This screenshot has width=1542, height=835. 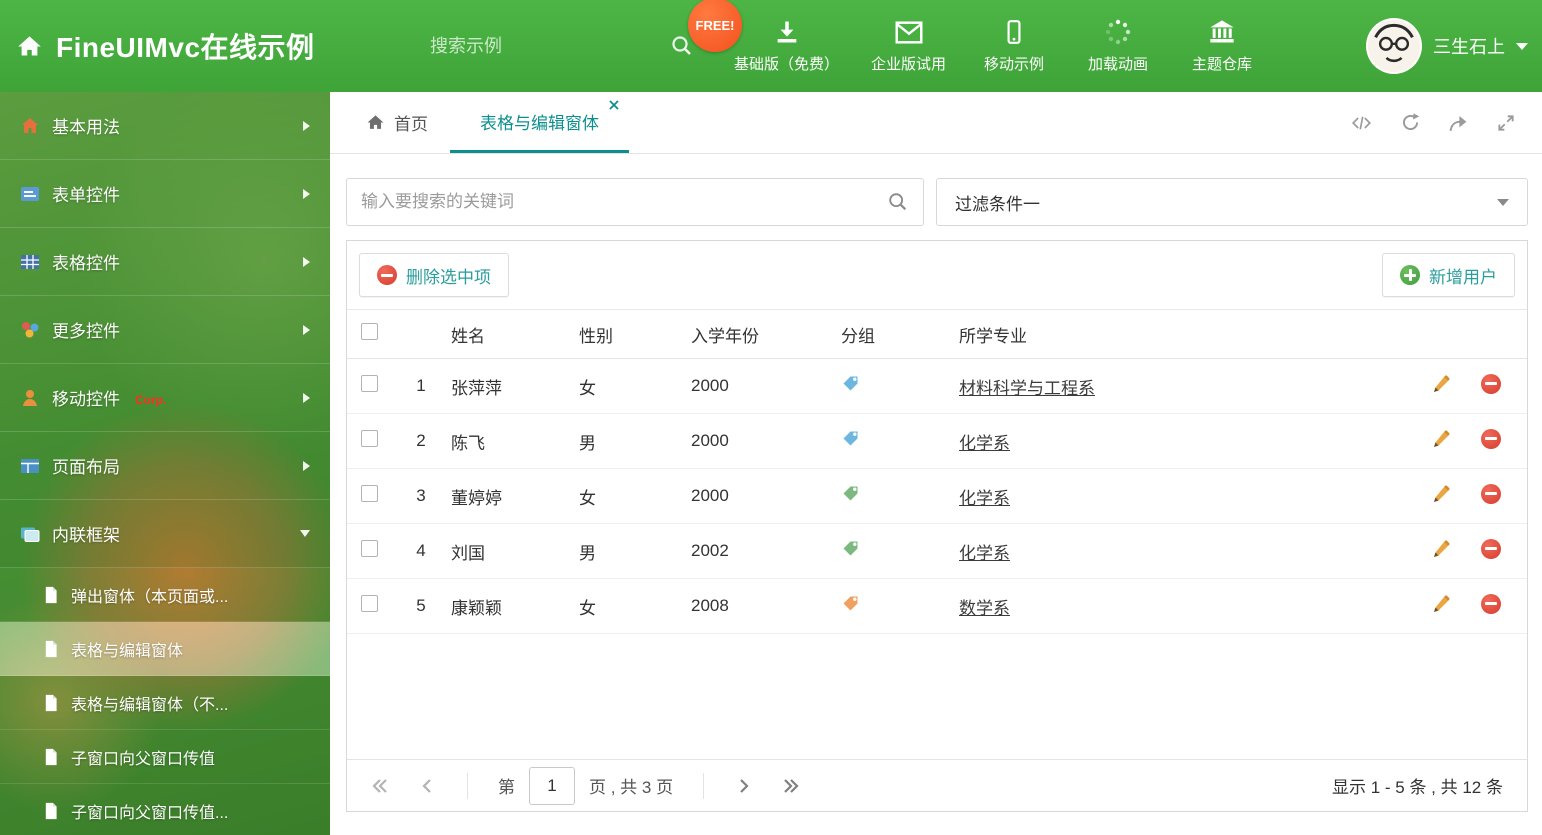 I want to click on share-icon, so click(x=1458, y=123).